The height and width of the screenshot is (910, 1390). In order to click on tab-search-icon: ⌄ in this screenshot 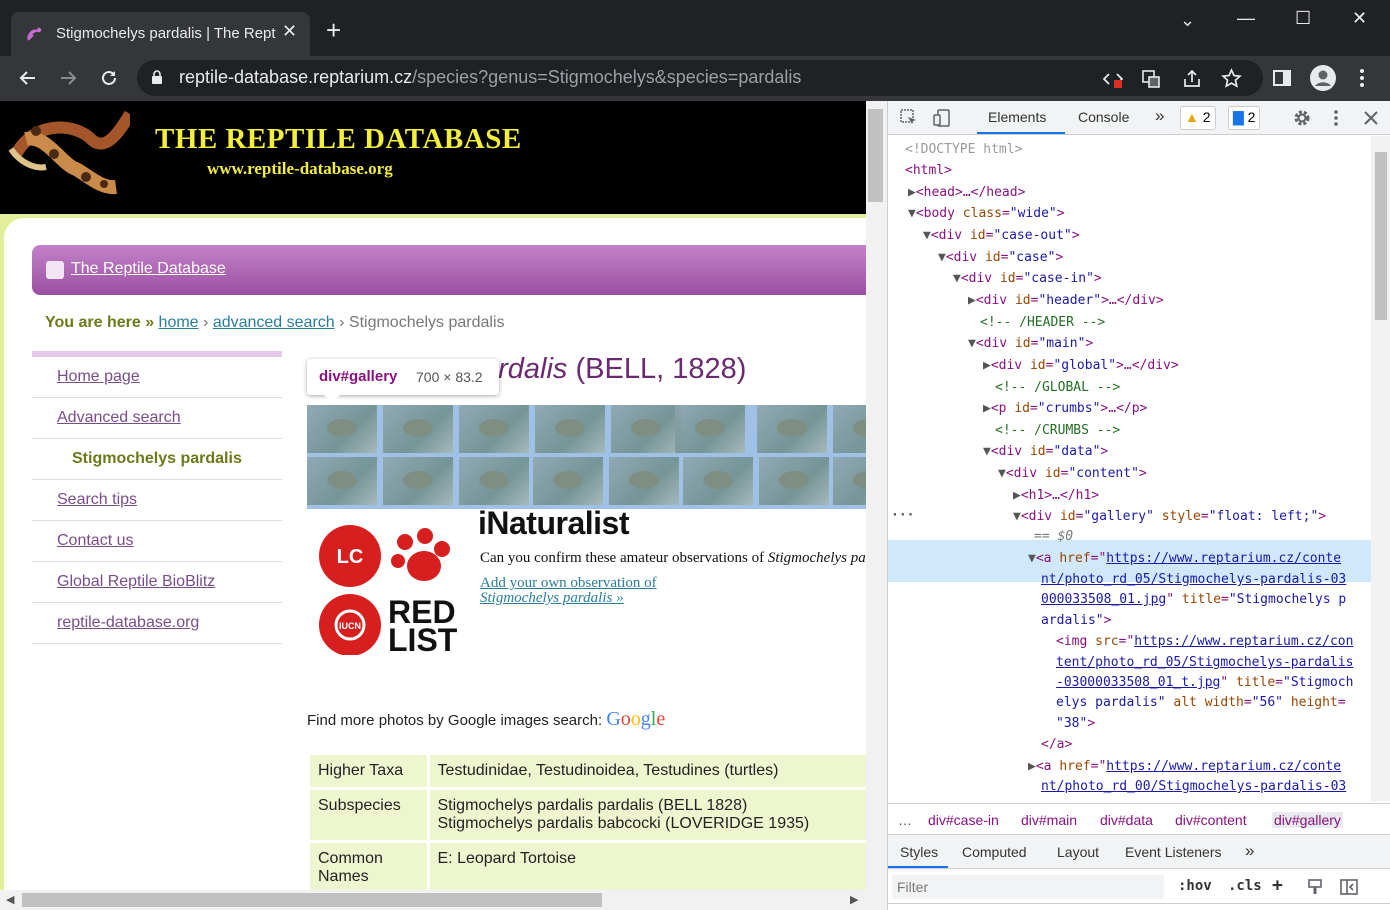, I will do `click(1187, 20)`.